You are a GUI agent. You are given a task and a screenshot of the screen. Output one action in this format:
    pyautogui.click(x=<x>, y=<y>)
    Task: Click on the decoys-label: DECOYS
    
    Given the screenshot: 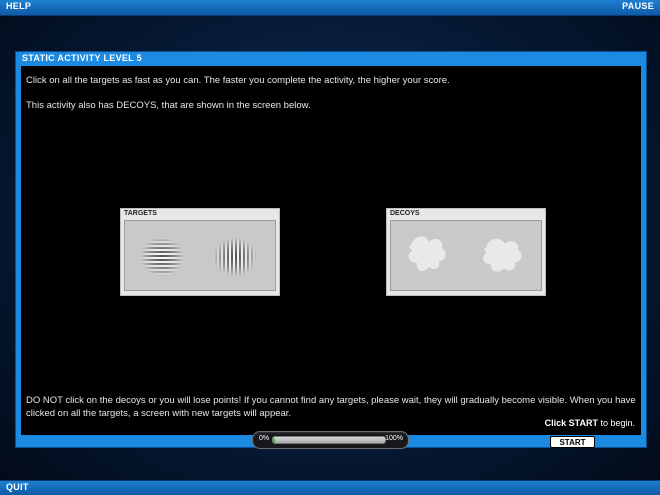 What is the action you would take?
    pyautogui.click(x=405, y=213)
    